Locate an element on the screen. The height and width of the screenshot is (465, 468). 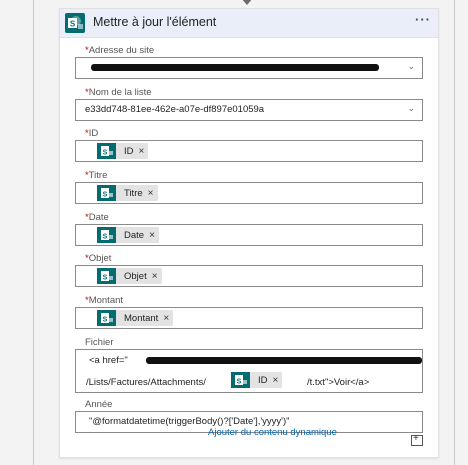
id-field: S ID × is located at coordinates (249, 151).